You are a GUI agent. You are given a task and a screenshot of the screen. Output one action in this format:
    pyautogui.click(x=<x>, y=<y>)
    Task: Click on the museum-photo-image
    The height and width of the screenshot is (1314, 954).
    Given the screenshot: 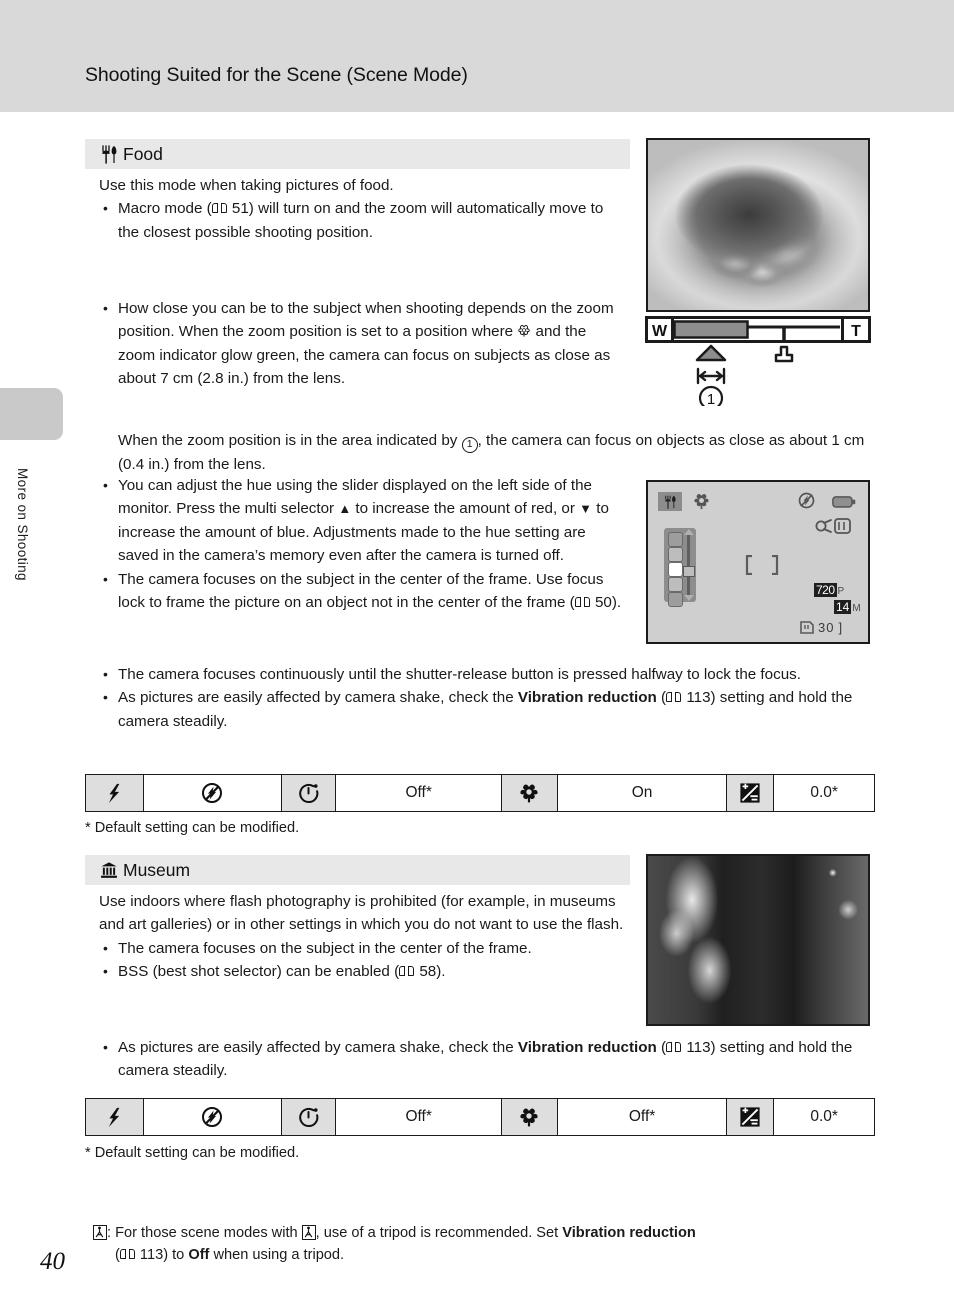 What is the action you would take?
    pyautogui.click(x=758, y=940)
    